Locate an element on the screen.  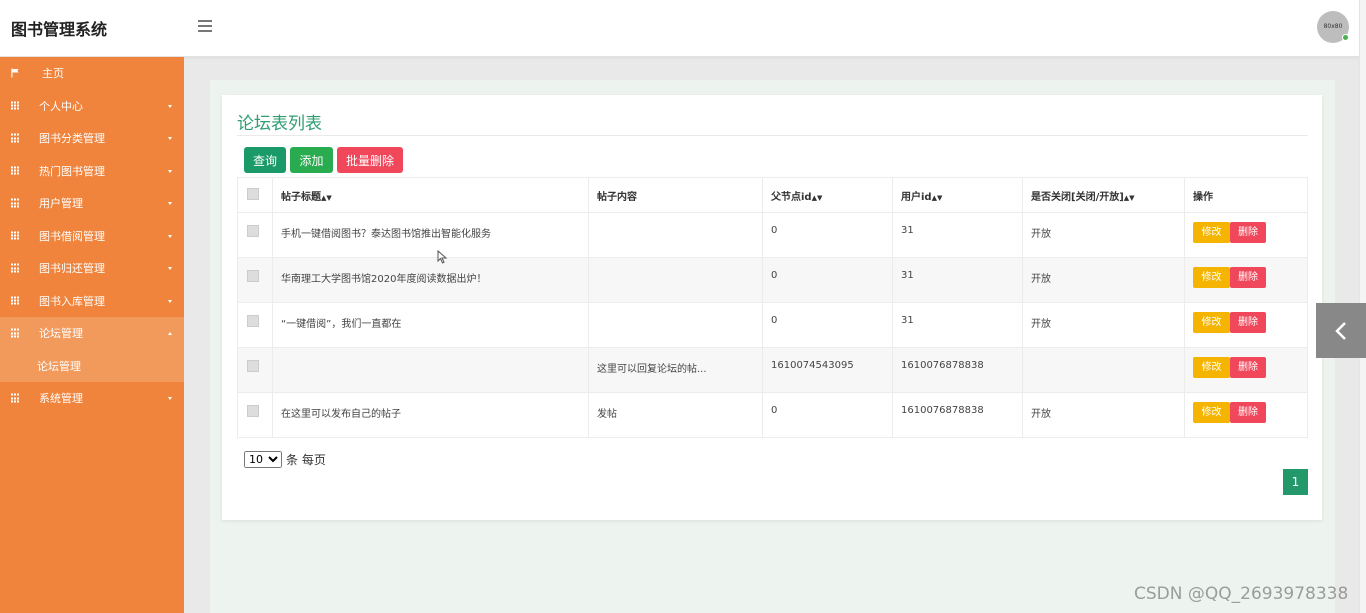
chevron-up-icon is located at coordinates (170, 334).